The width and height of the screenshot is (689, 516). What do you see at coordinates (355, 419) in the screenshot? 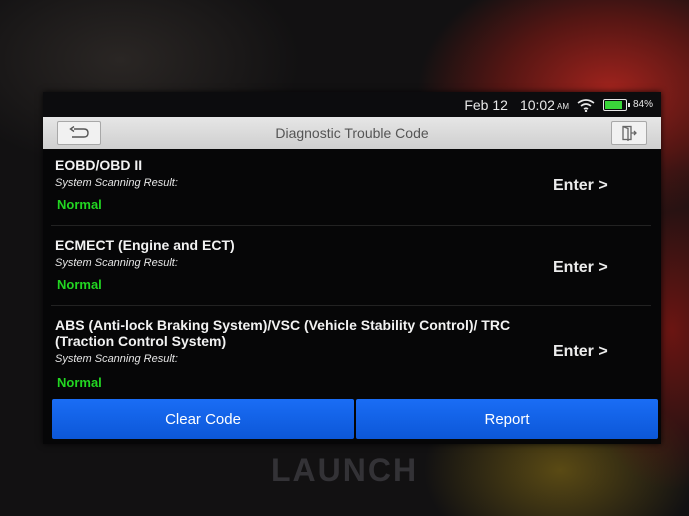
I see `bottom-bar: Clear Code Report` at bounding box center [355, 419].